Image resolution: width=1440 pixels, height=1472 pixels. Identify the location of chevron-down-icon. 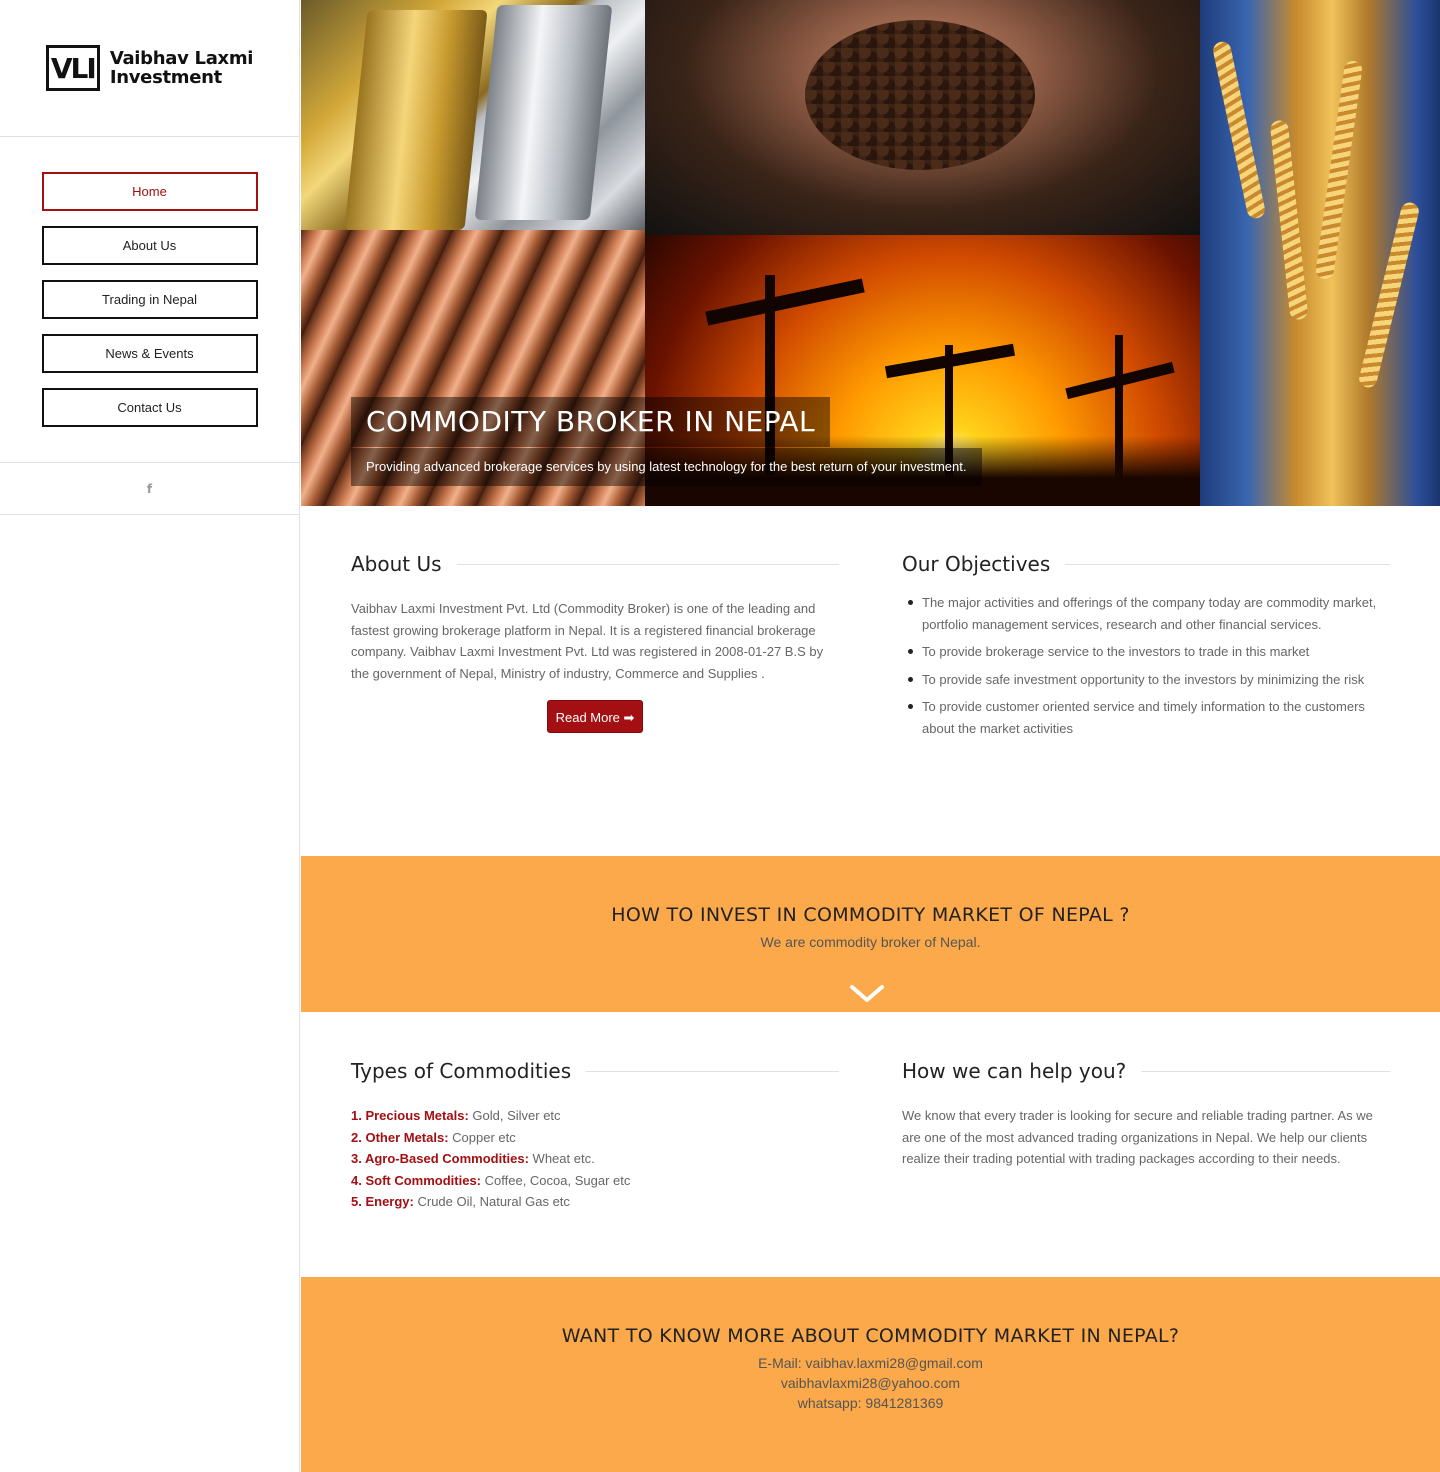
(867, 994).